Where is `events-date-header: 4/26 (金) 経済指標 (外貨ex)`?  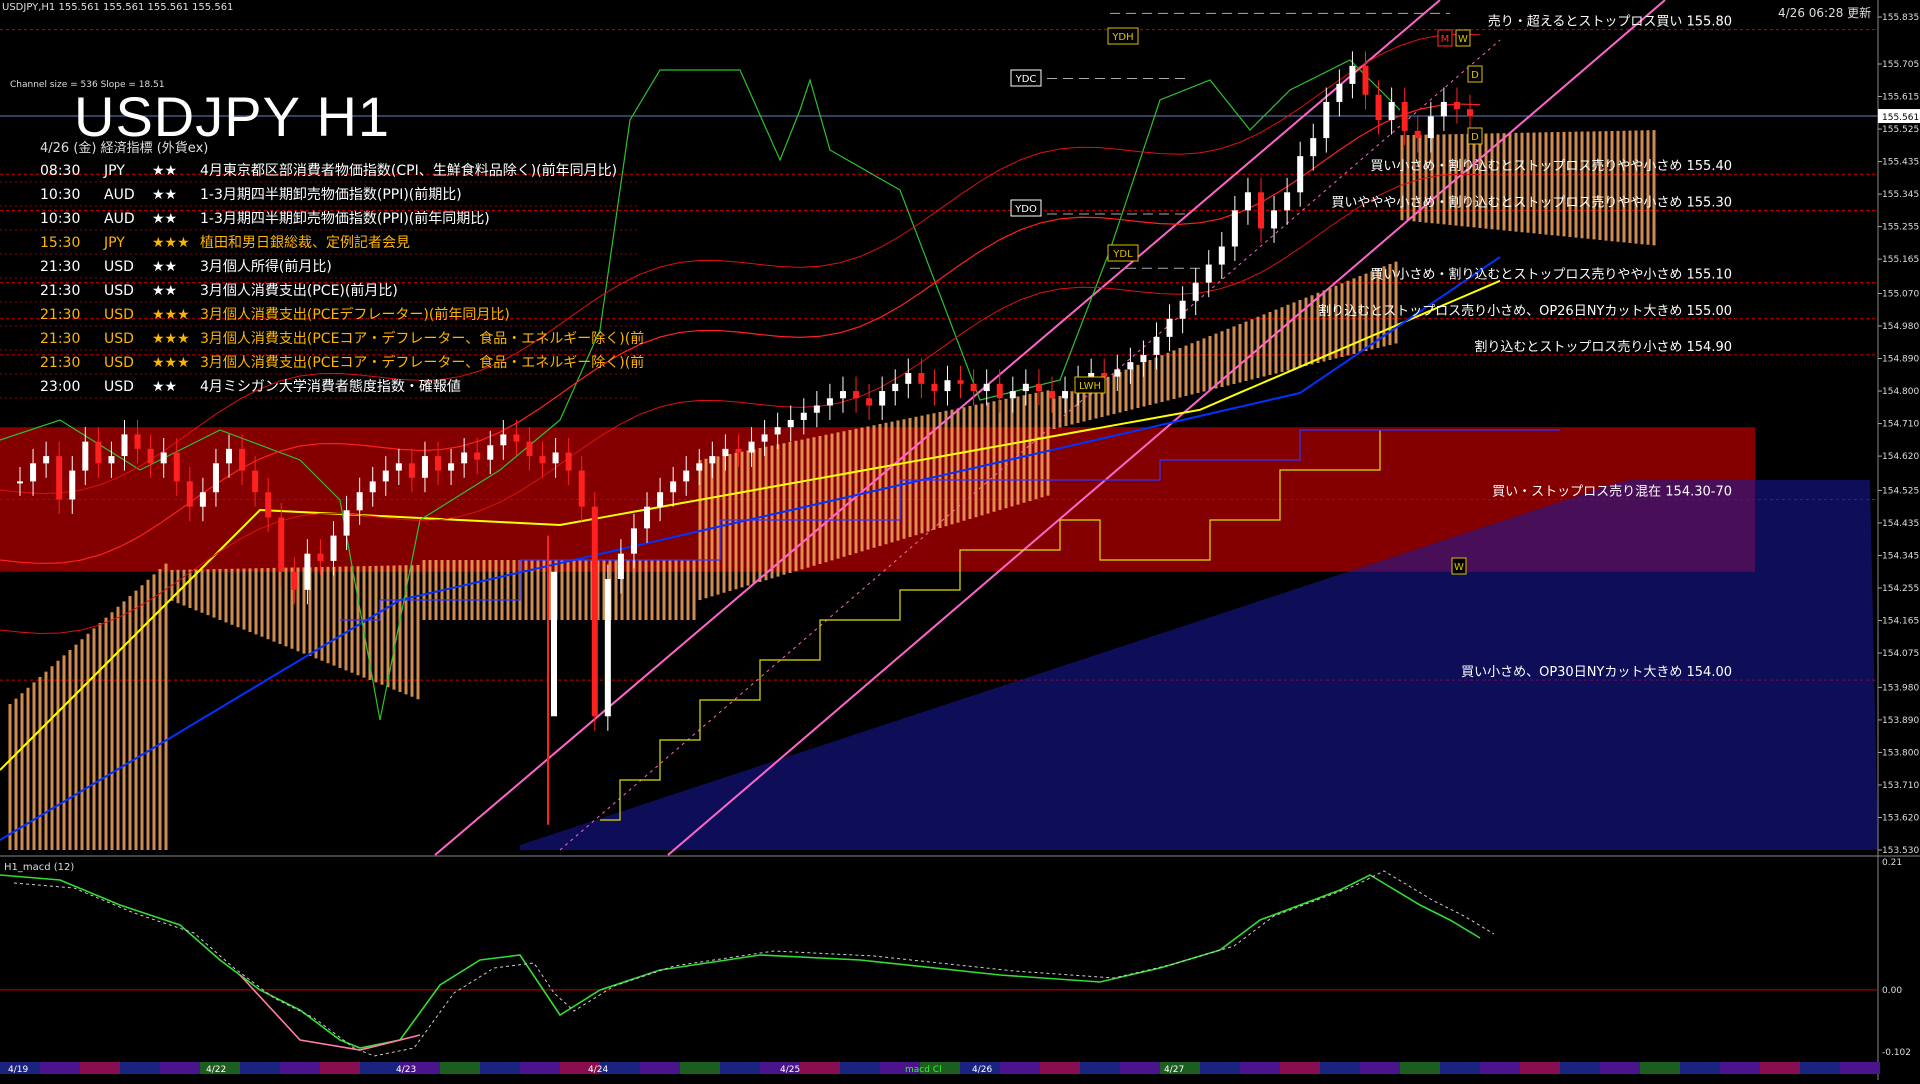 events-date-header: 4/26 (金) 経済指標 (外貨ex) is located at coordinates (124, 148).